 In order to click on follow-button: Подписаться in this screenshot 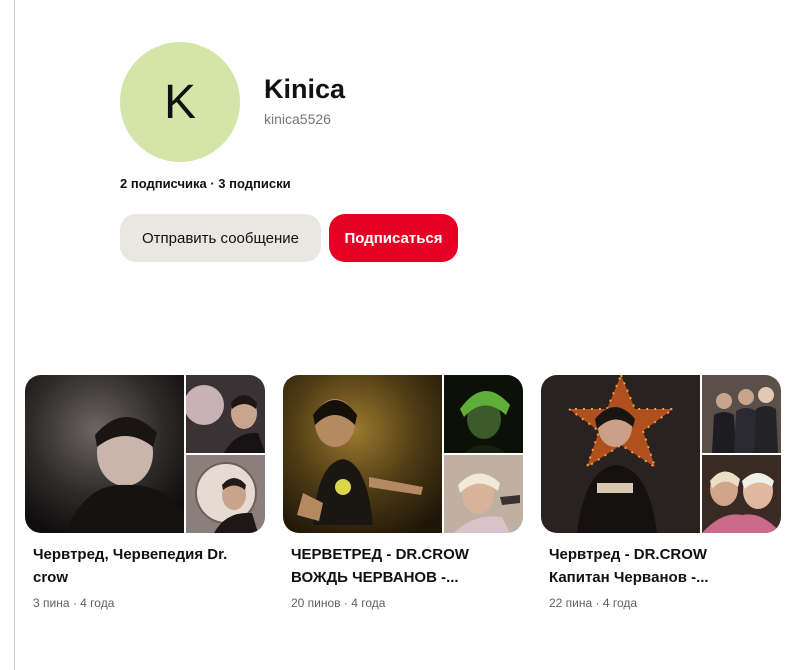, I will do `click(393, 238)`.